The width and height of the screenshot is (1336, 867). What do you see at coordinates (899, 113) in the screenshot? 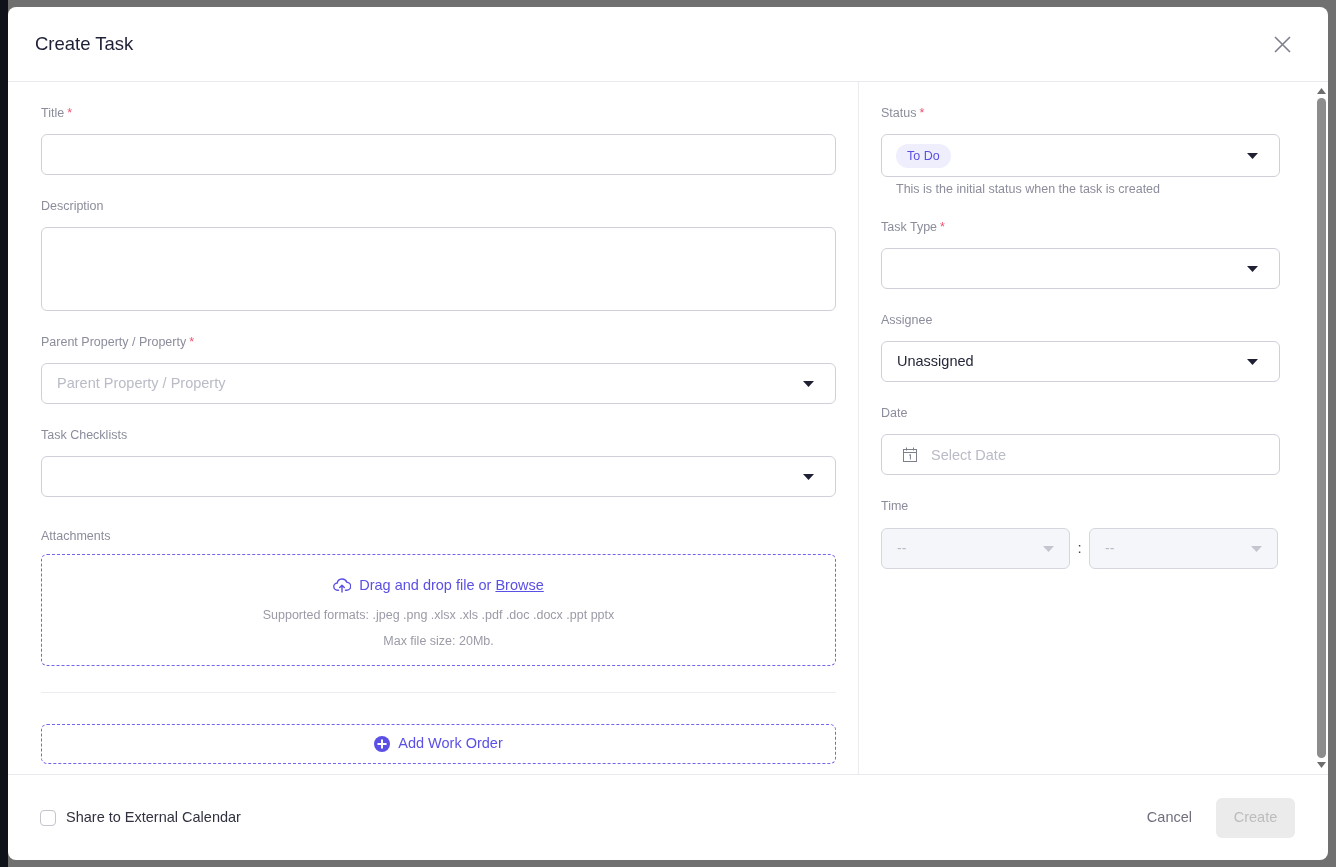
I see `field-label: Status` at bounding box center [899, 113].